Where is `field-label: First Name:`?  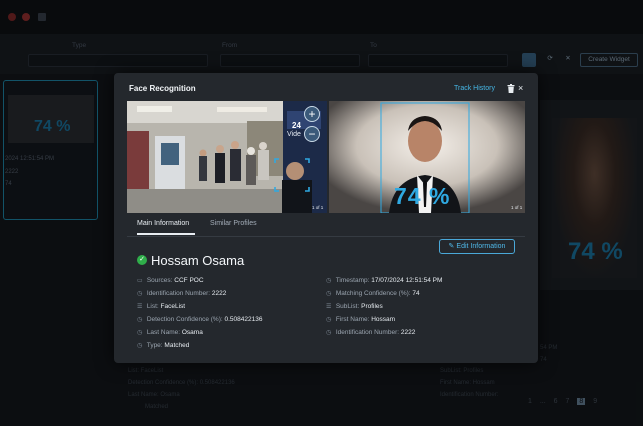
field-label: First Name: is located at coordinates (352, 319).